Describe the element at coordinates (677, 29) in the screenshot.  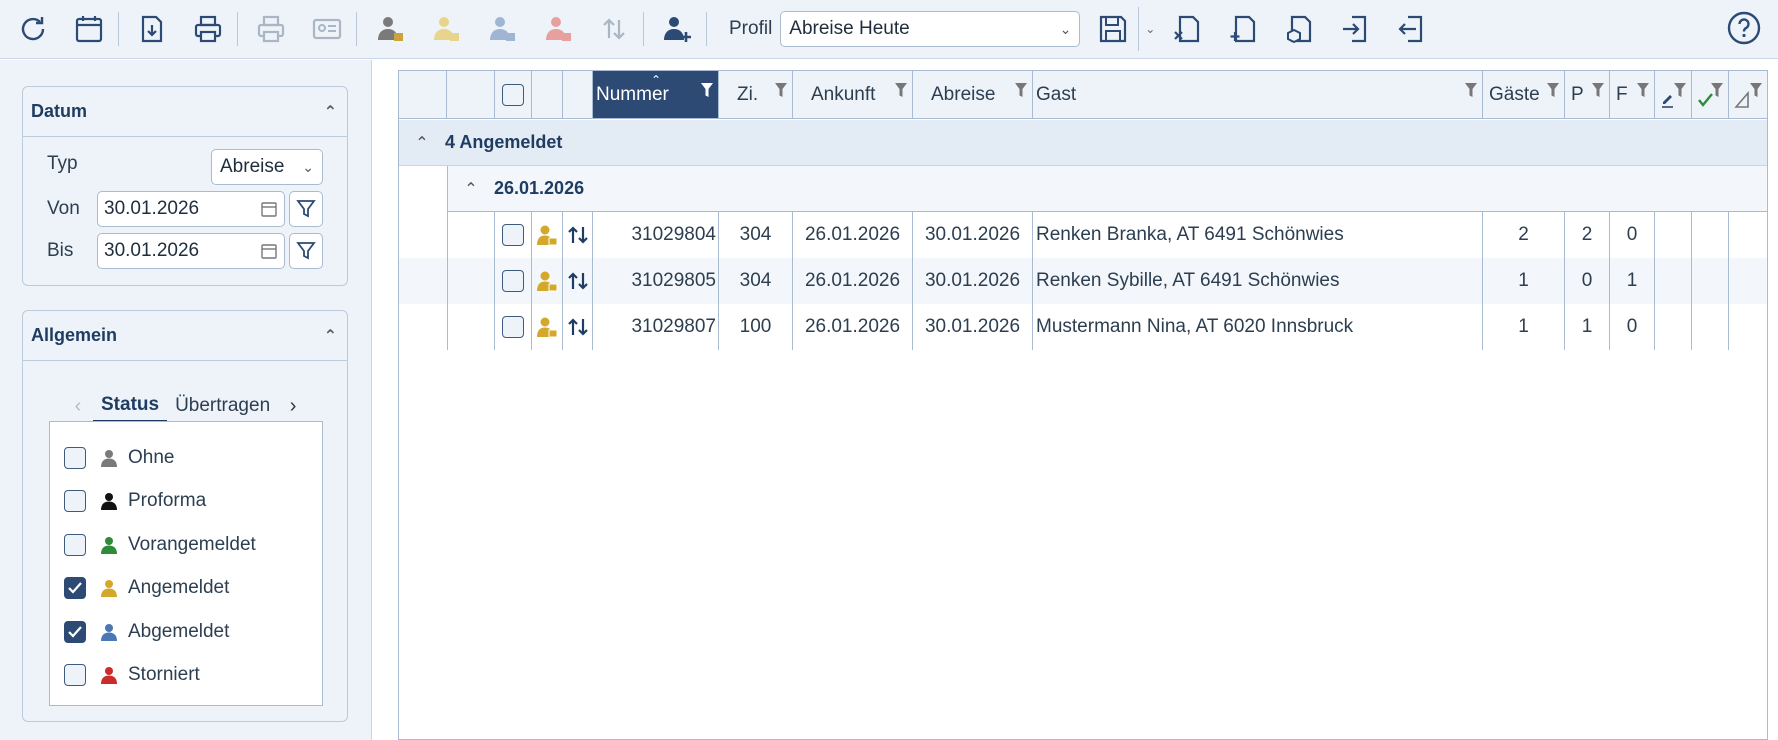
I see `add-person-icon` at that location.